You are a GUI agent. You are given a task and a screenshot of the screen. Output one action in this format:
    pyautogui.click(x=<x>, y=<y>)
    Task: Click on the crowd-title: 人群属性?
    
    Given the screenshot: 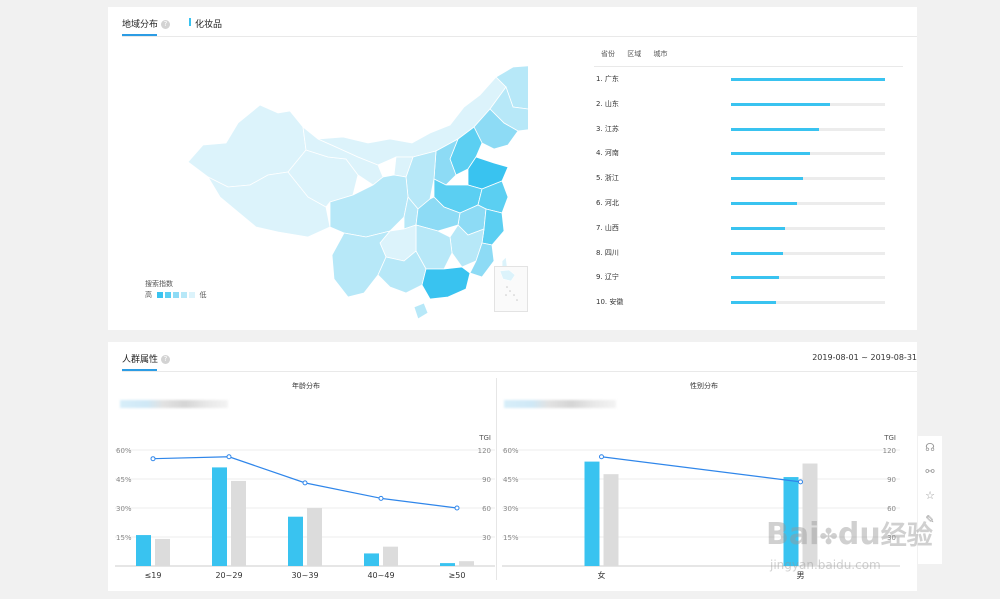 What is the action you would take?
    pyautogui.click(x=146, y=358)
    